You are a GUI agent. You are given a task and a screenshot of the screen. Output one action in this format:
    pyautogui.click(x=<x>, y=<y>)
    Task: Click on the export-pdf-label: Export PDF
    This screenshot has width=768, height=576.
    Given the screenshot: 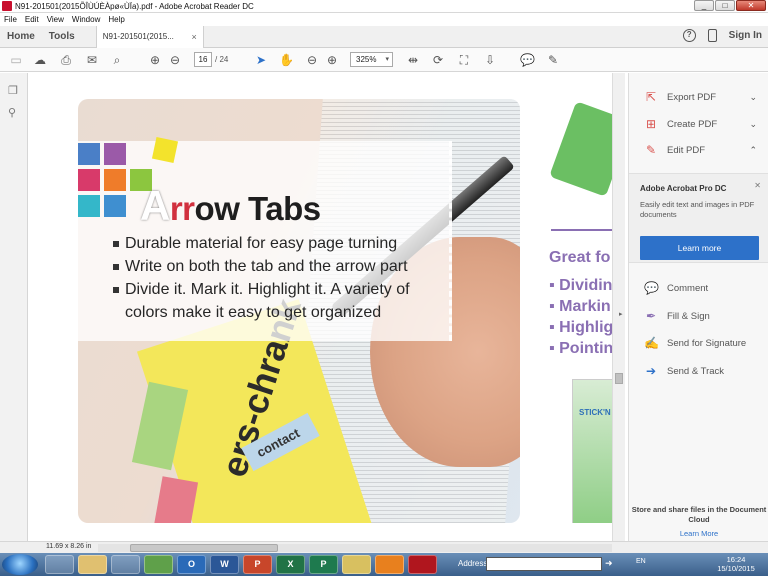 What is the action you would take?
    pyautogui.click(x=692, y=97)
    